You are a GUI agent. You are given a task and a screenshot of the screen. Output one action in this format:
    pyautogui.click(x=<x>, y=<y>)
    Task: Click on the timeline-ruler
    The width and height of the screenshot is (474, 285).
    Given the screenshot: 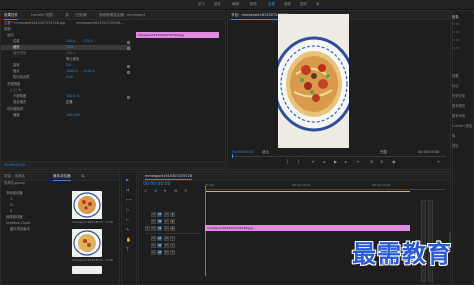 What is the action you would take?
    pyautogui.click(x=325, y=189)
    